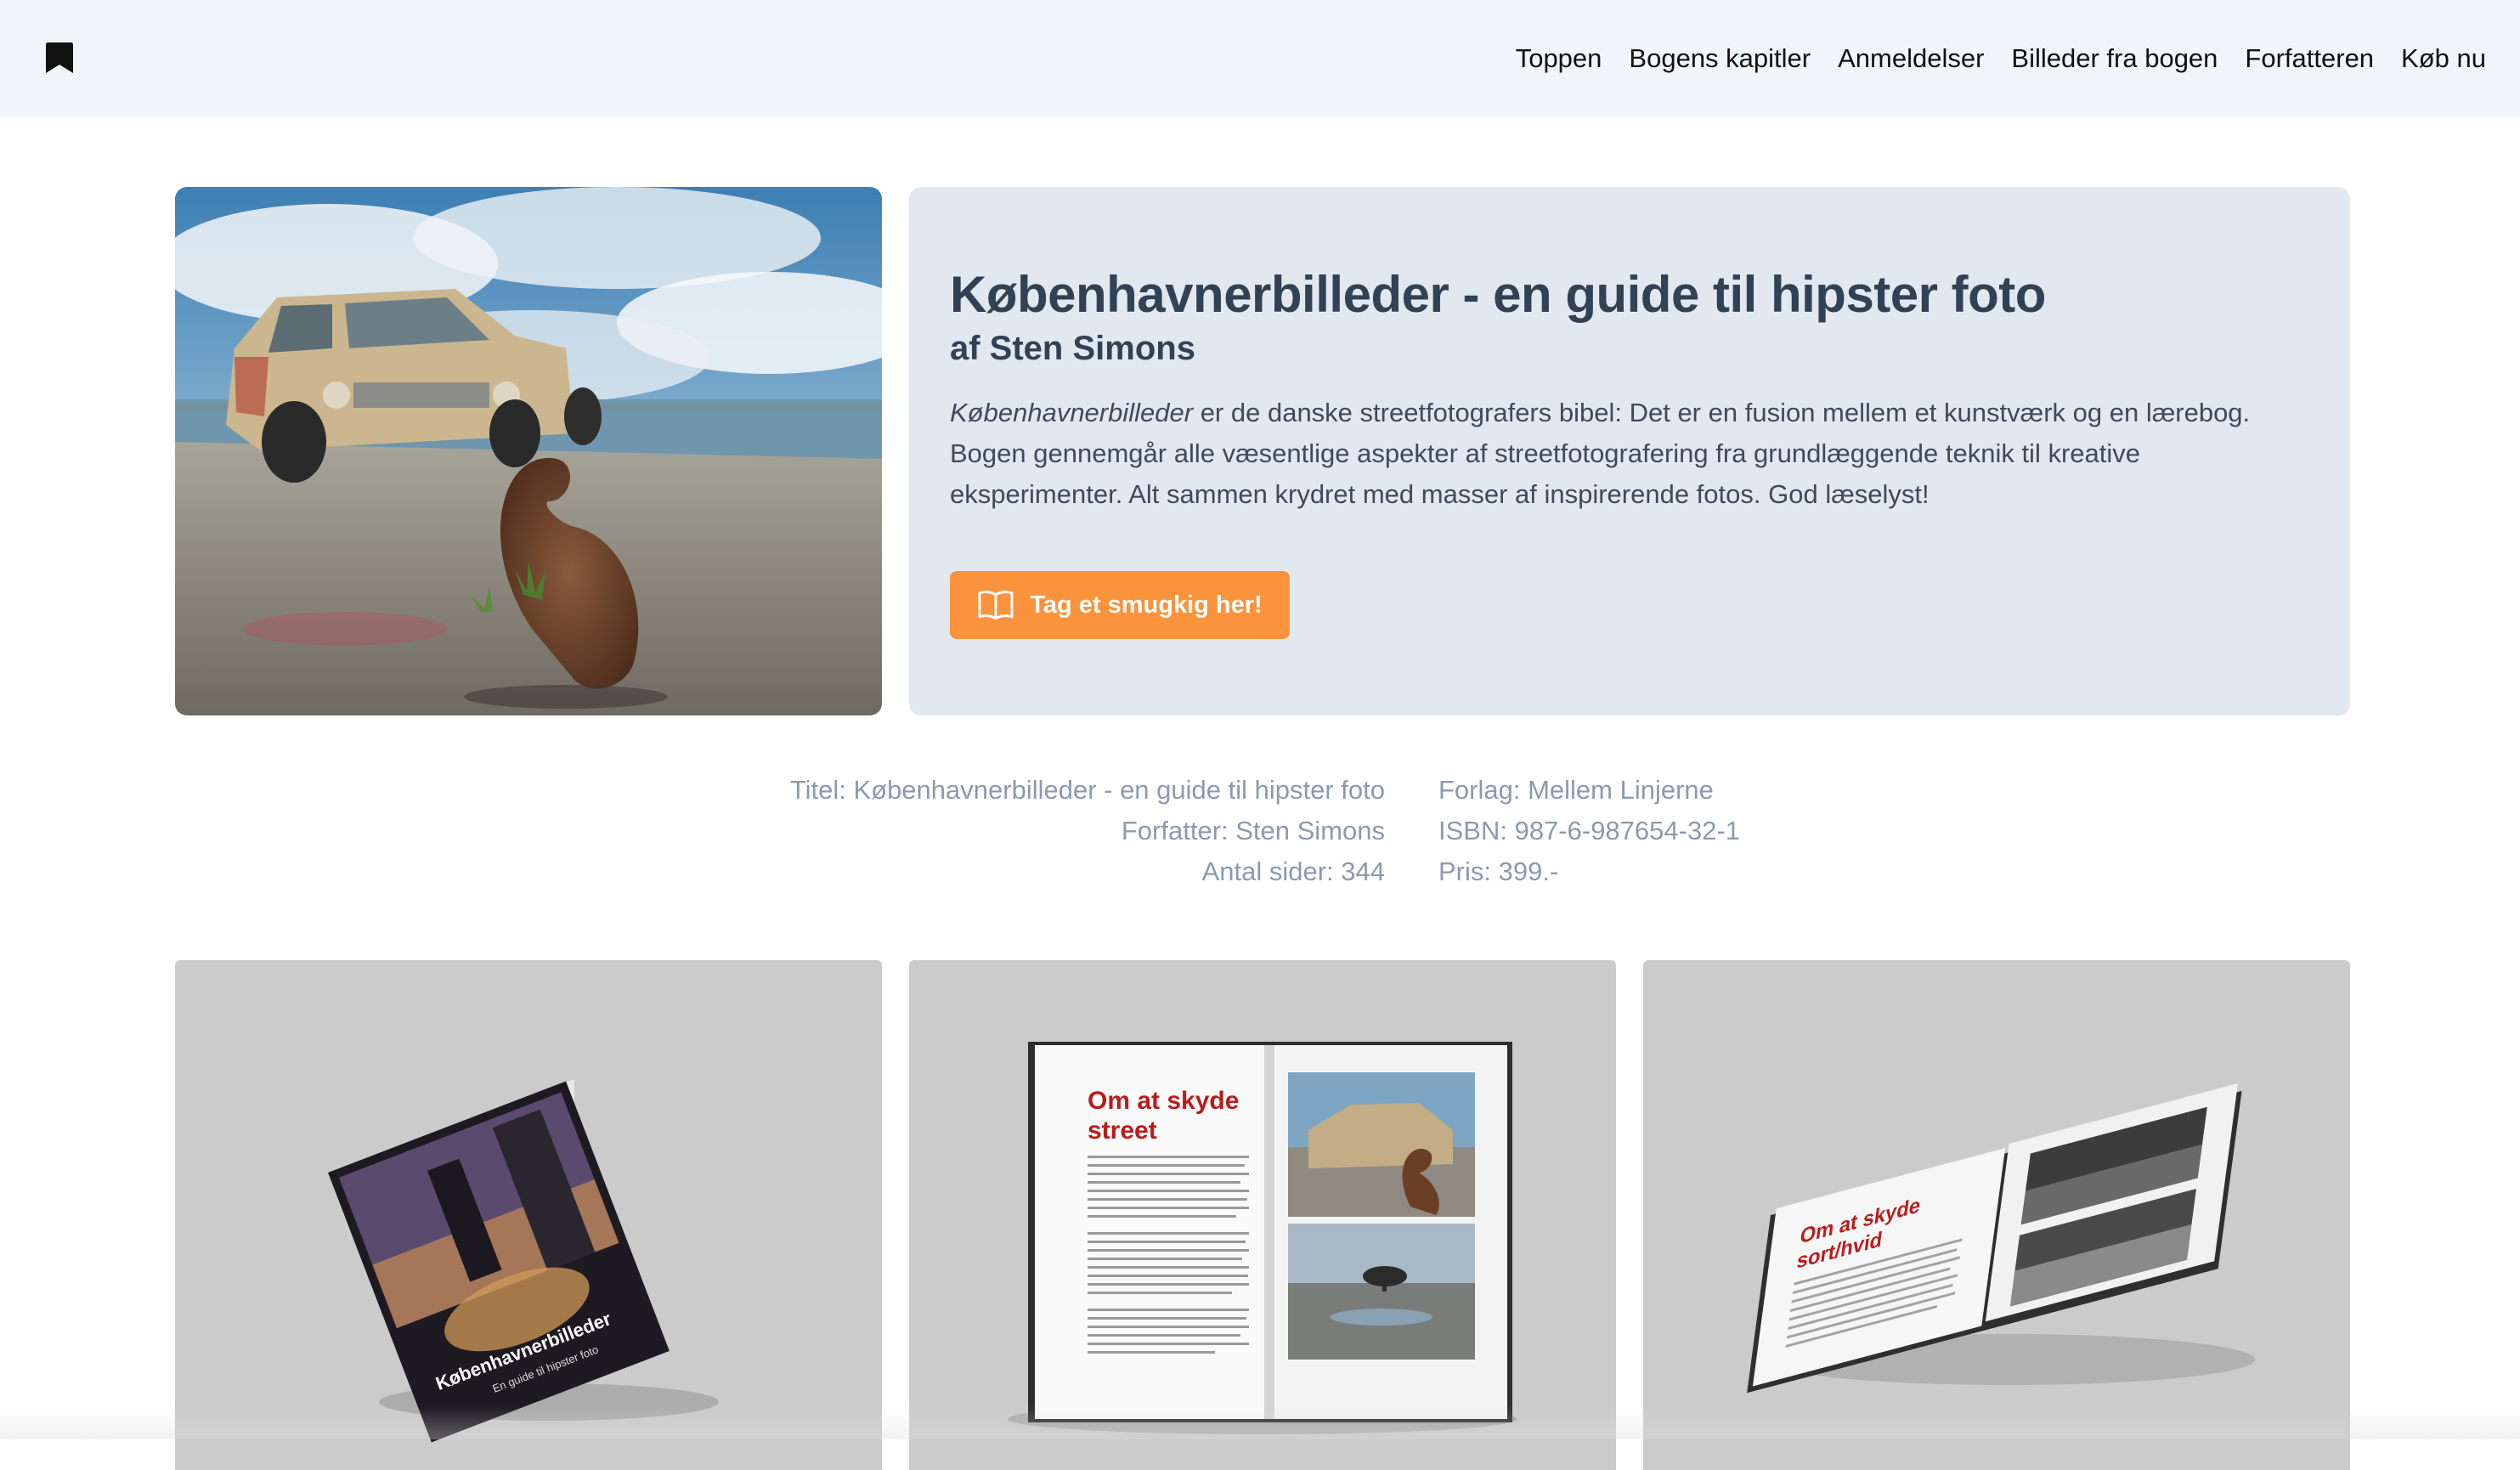  I want to click on nav-item-billeder-fra-bogen: Billeder fra bogen, so click(2115, 58).